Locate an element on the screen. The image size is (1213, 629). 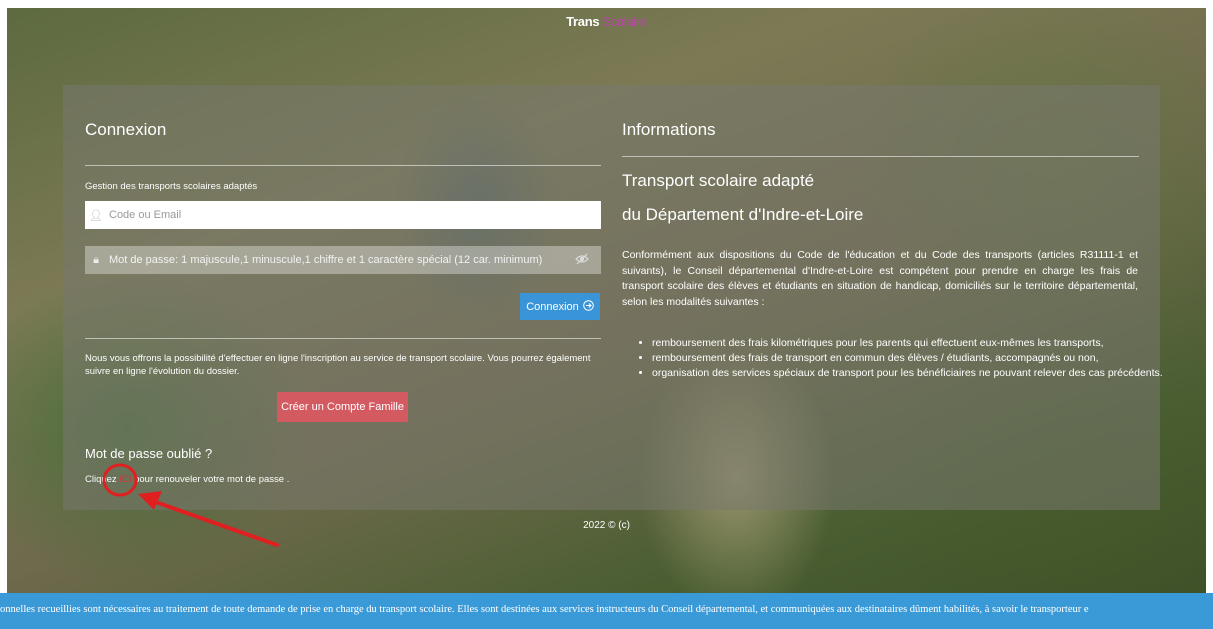
login-title: Connexion is located at coordinates (126, 129).